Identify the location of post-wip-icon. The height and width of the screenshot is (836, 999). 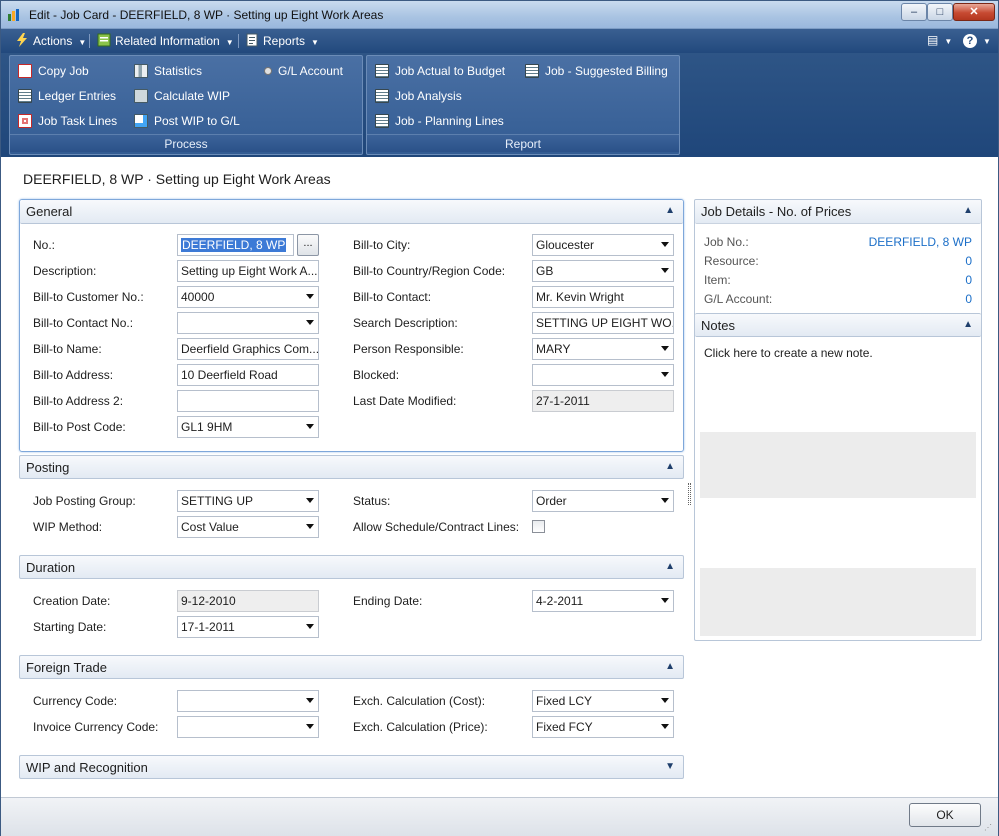
(141, 121).